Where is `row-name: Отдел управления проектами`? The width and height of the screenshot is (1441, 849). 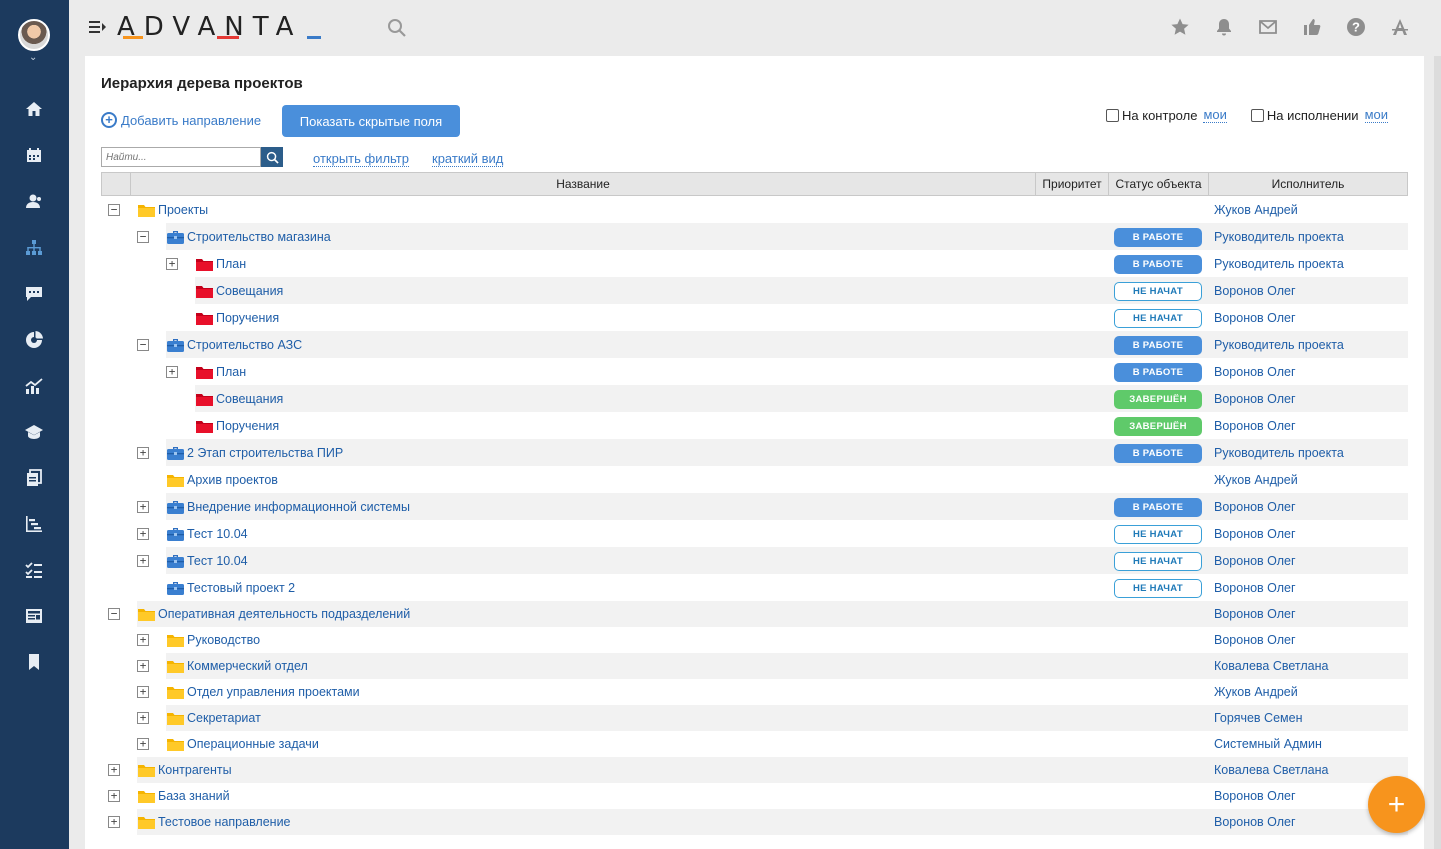 row-name: Отдел управления проектами is located at coordinates (273, 692).